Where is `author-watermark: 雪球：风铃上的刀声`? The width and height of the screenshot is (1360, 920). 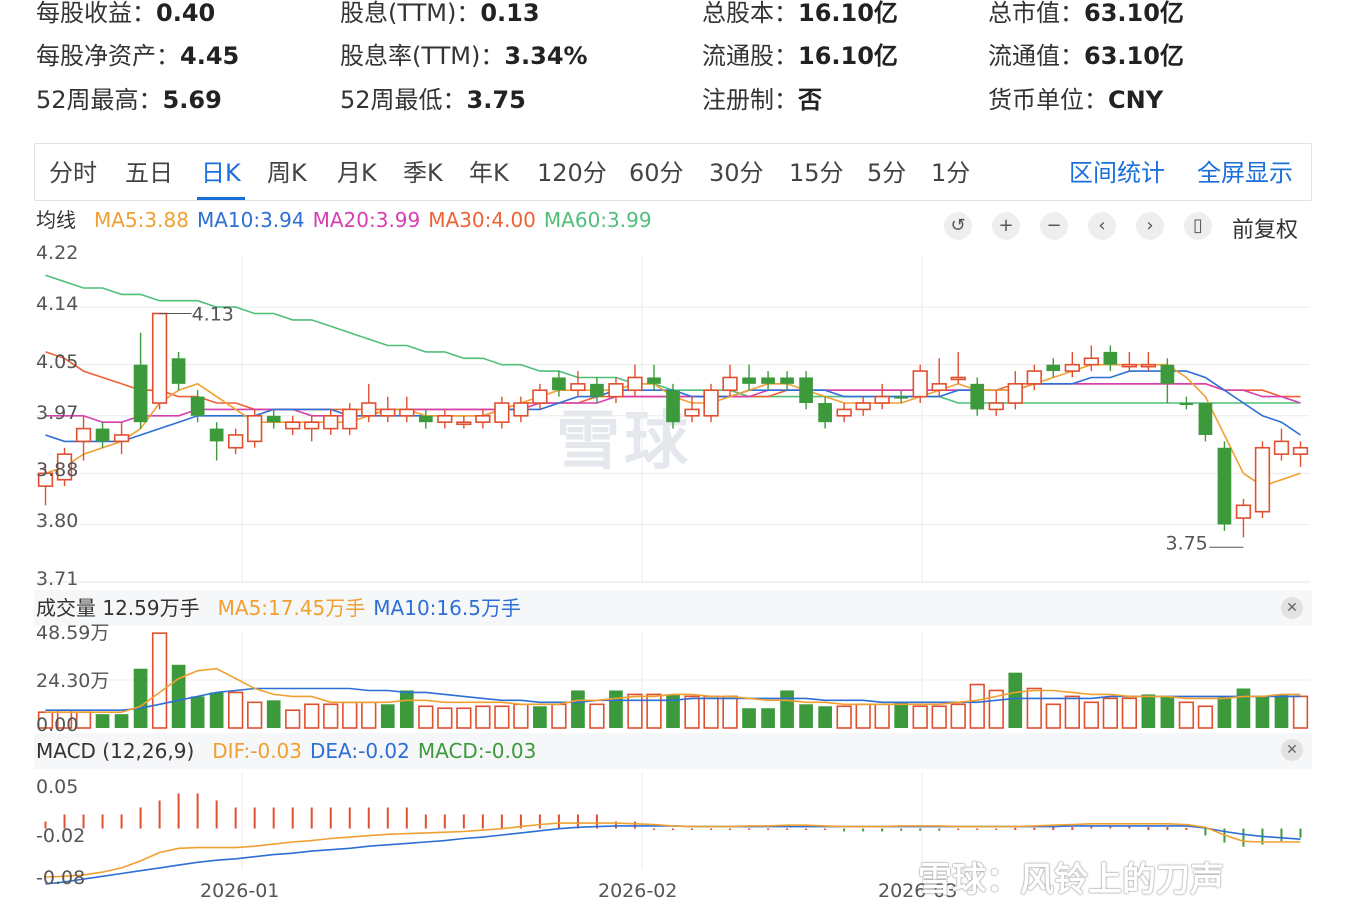
author-watermark: 雪球：风铃上的刀声 is located at coordinates (1071, 880).